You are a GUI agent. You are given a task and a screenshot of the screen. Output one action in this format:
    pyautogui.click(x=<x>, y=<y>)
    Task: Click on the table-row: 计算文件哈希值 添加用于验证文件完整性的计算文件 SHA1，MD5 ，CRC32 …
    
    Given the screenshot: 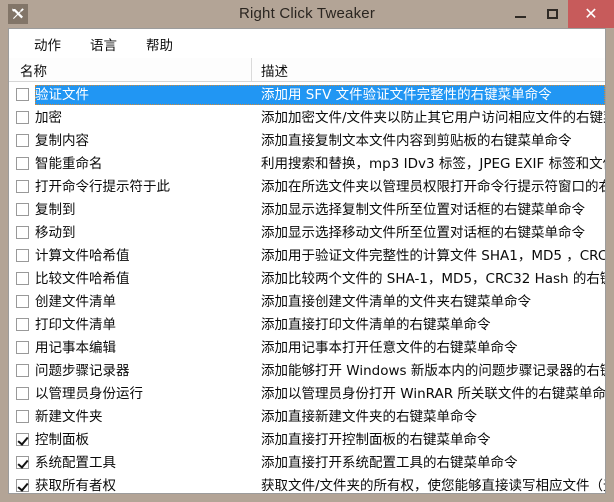 What is the action you would take?
    pyautogui.click(x=307, y=255)
    